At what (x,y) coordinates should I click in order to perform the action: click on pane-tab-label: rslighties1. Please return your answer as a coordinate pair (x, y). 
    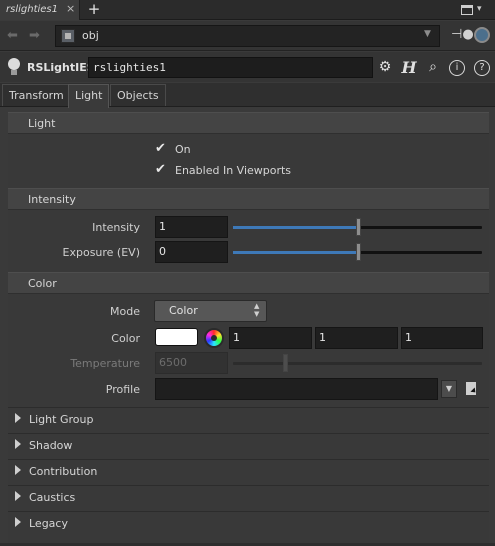
    Looking at the image, I should click on (32, 9).